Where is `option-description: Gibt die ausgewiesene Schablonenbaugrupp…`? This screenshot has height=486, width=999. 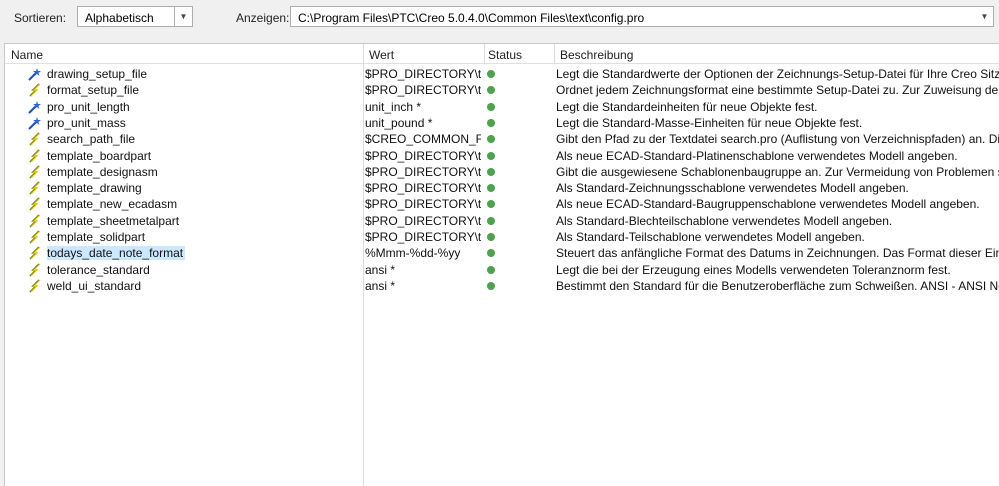
option-description: Gibt die ausgewiesene Schablonenbaugrupp… is located at coordinates (777, 171).